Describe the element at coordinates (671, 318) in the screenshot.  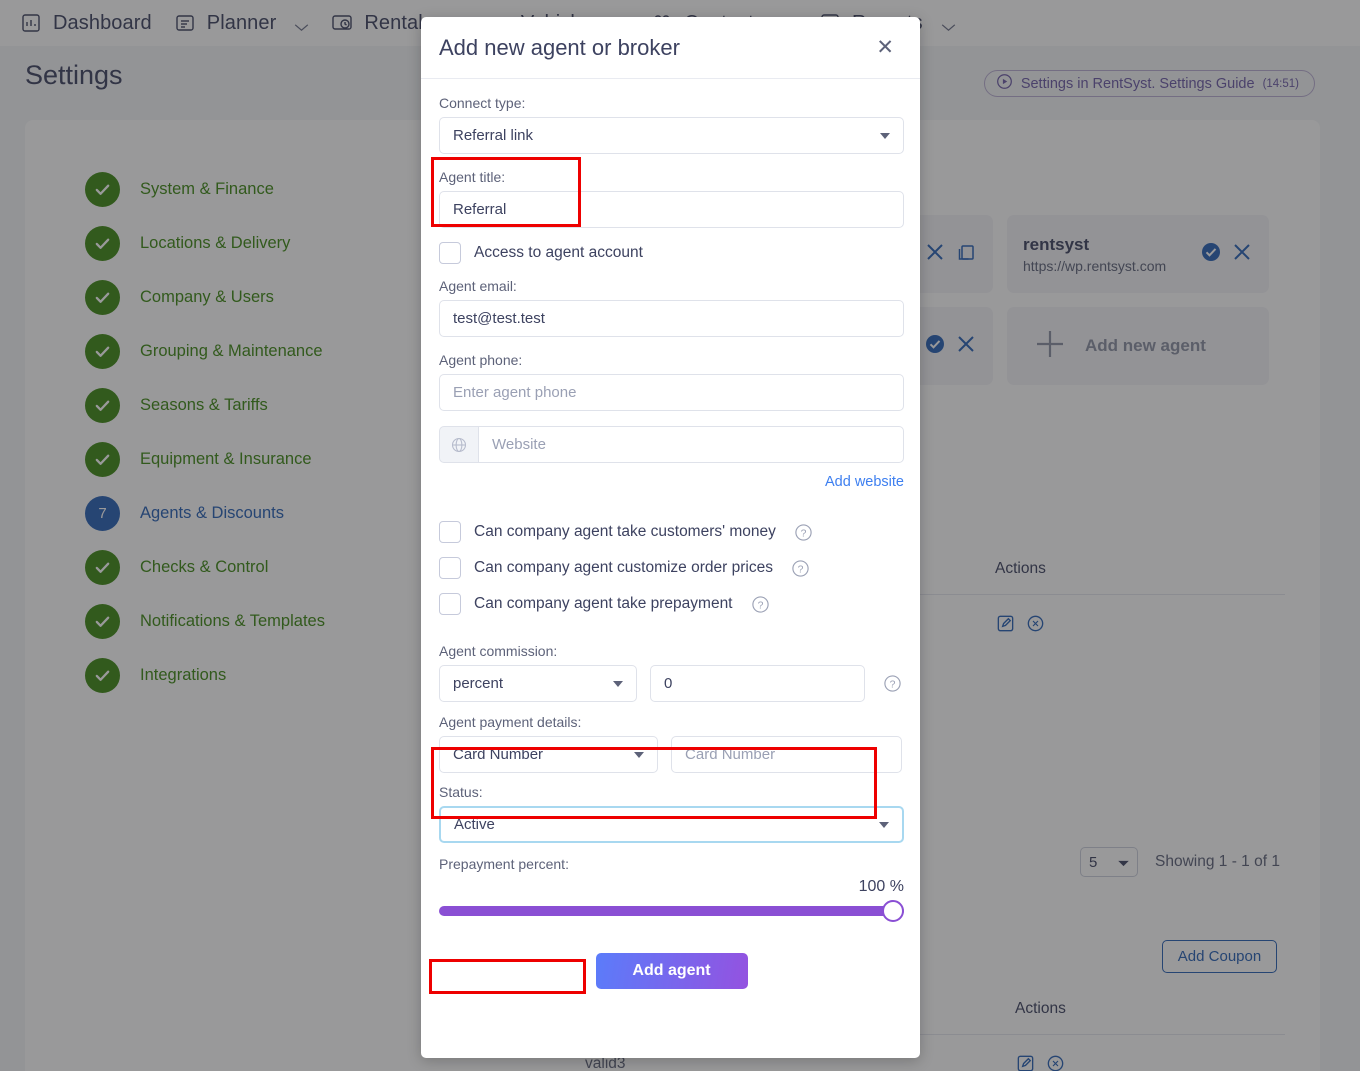
I see `agent-email-input: test@test.test` at that location.